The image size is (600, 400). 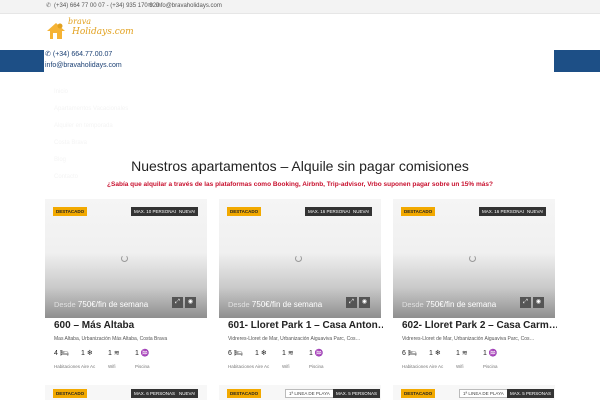 What do you see at coordinates (49, 6) in the screenshot?
I see `phone-icon: ✆` at bounding box center [49, 6].